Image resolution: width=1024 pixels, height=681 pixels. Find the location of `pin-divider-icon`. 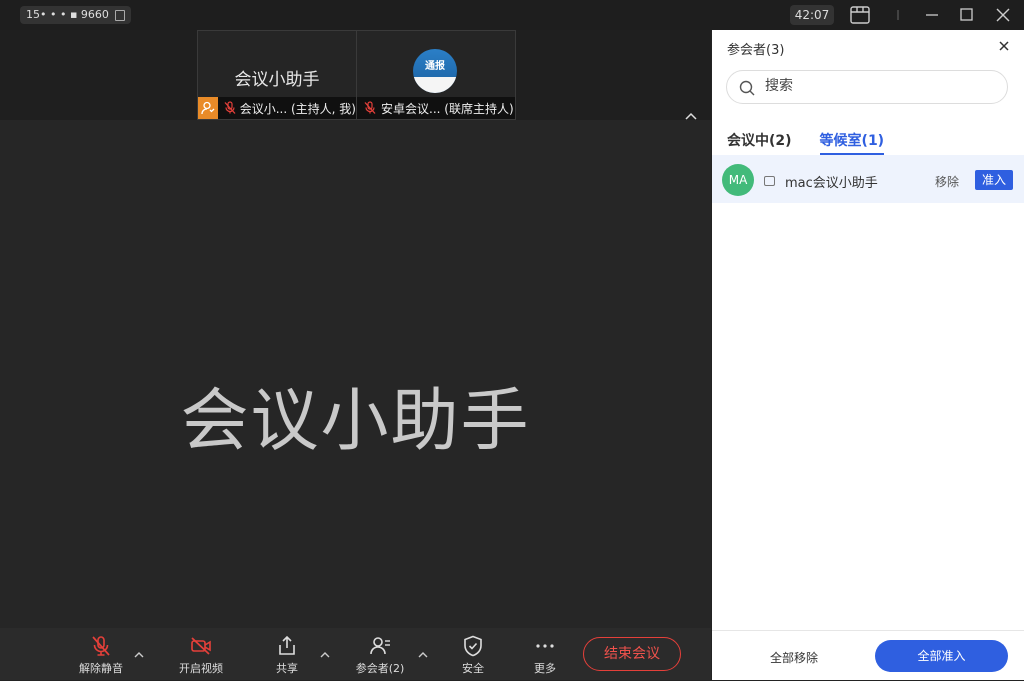

pin-divider-icon is located at coordinates (898, 15).